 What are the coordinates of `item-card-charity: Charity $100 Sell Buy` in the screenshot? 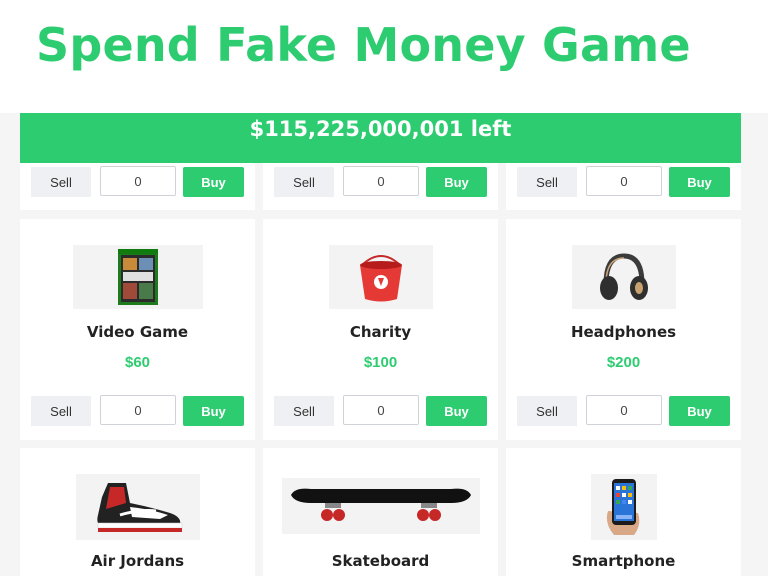 It's located at (380, 329).